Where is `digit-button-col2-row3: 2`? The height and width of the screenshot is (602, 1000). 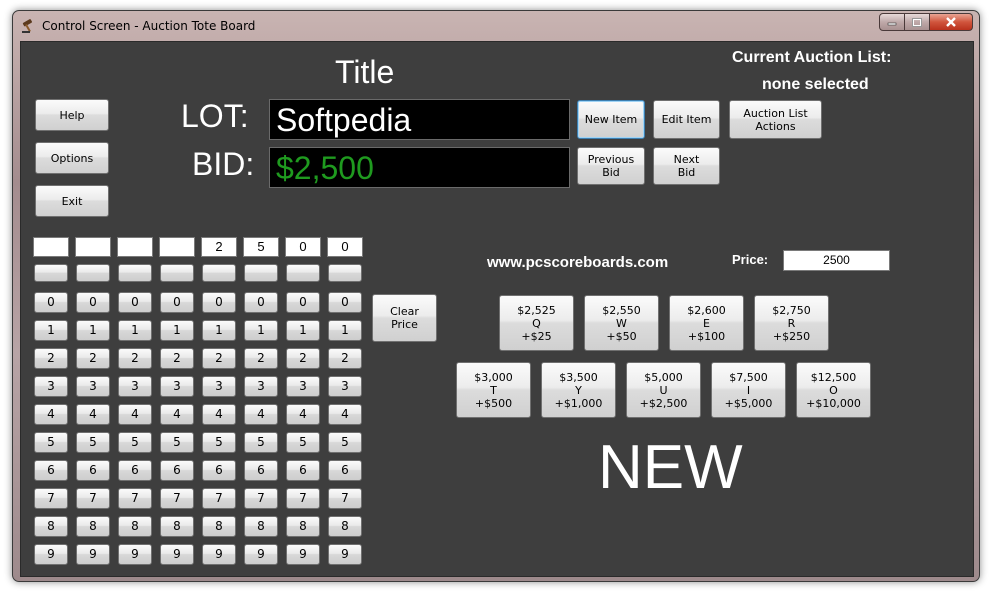
digit-button-col2-row3: 2 is located at coordinates (93, 358).